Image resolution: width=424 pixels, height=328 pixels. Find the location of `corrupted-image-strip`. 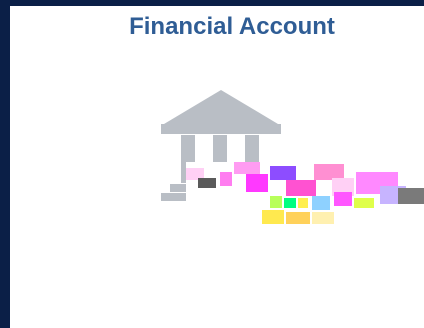

corrupted-image-strip is located at coordinates (305, 194).